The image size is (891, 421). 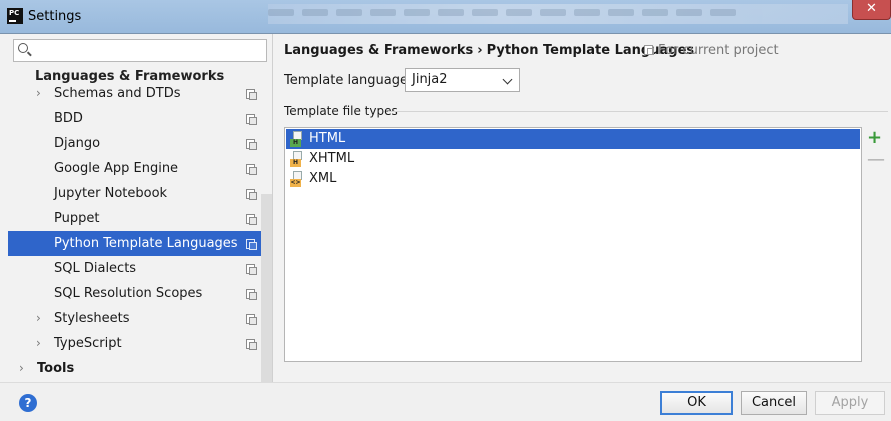 I want to click on scope-indicator: For current project, so click(x=711, y=50).